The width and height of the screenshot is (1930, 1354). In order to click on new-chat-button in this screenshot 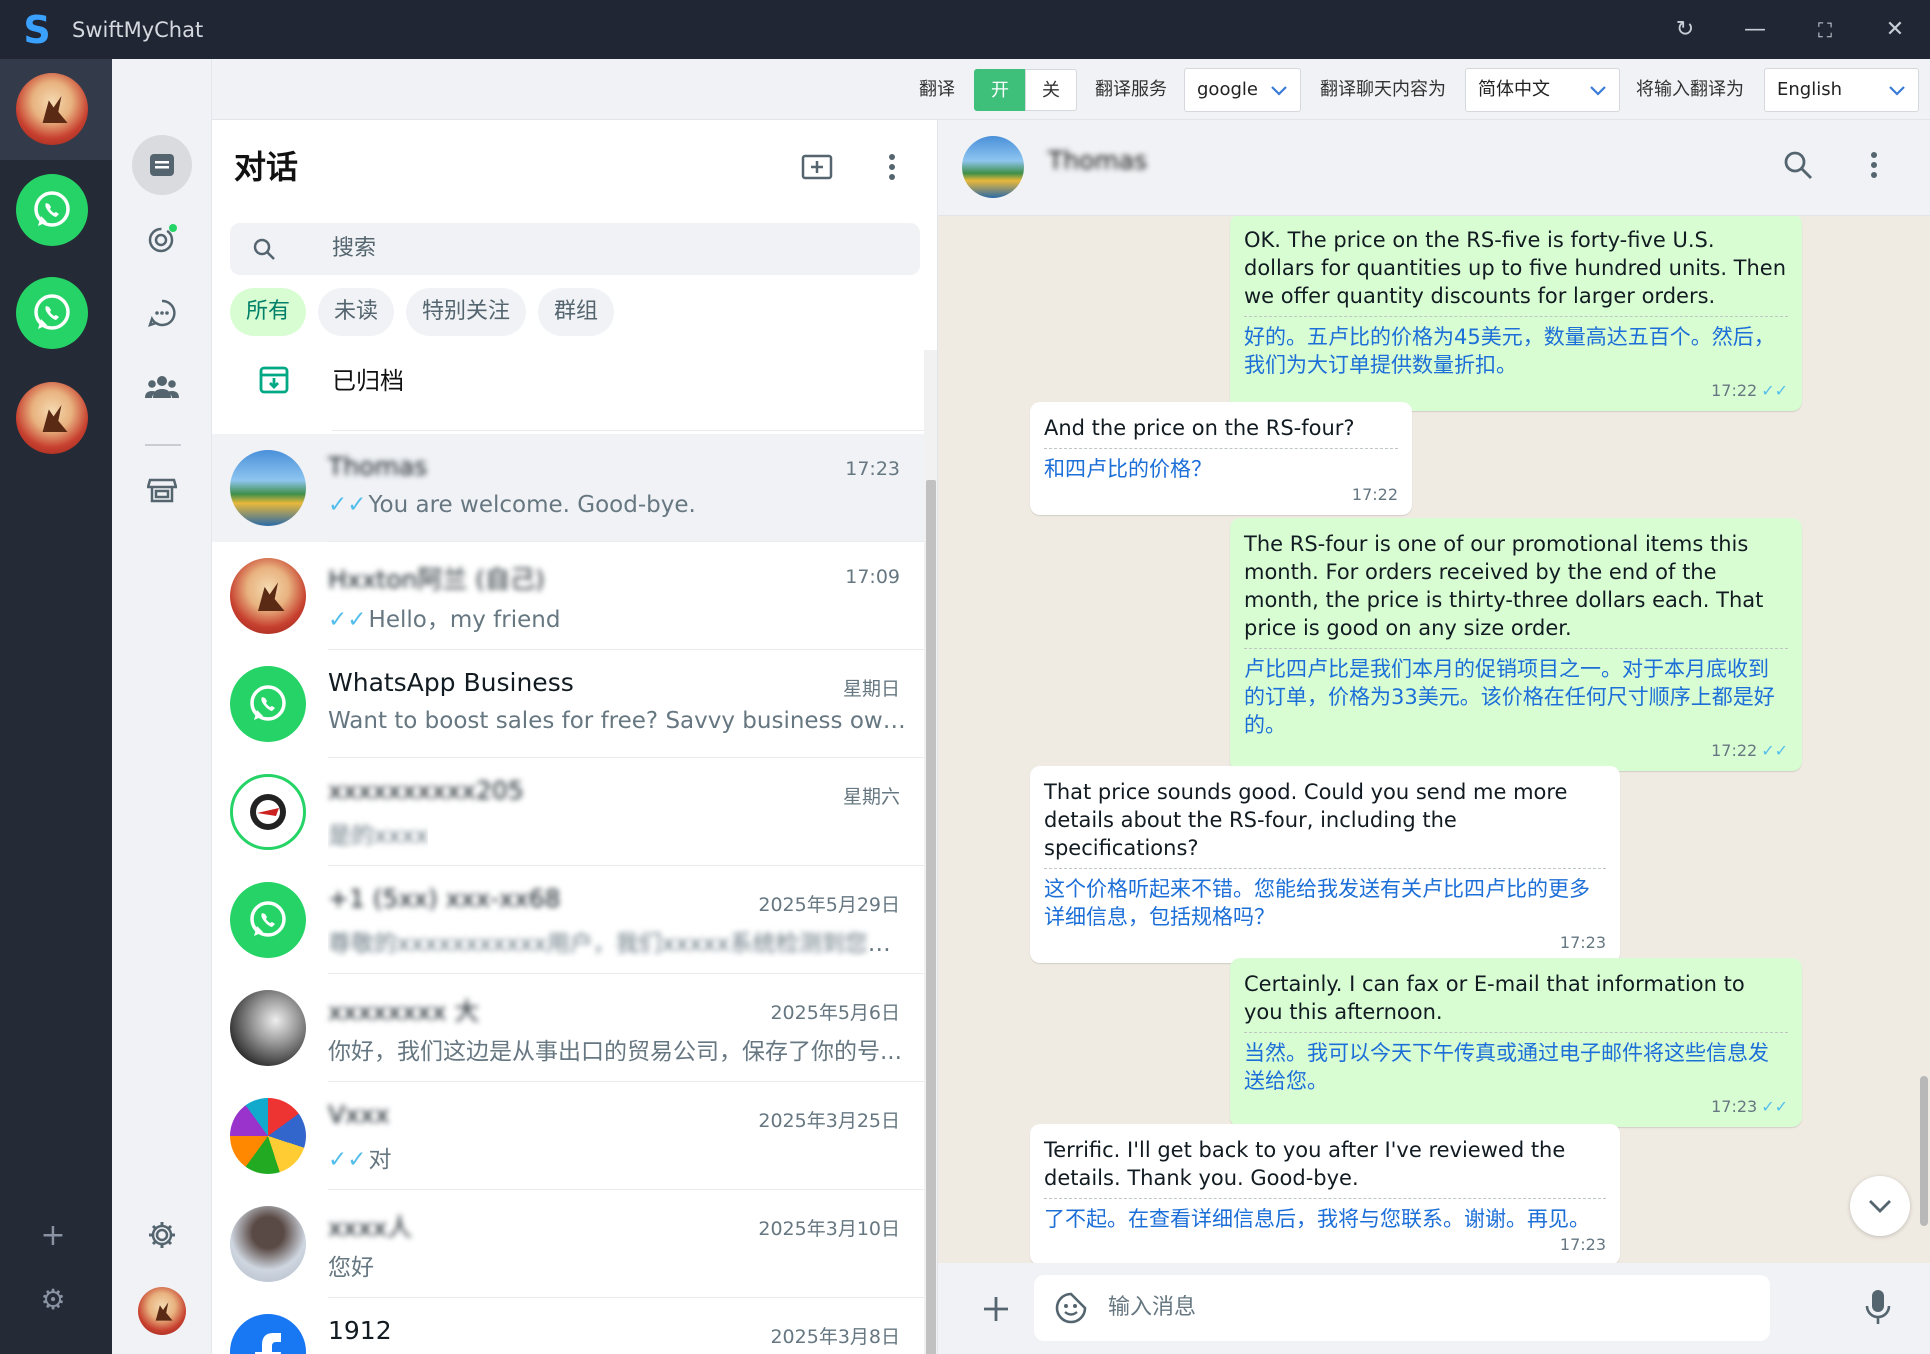, I will do `click(817, 167)`.